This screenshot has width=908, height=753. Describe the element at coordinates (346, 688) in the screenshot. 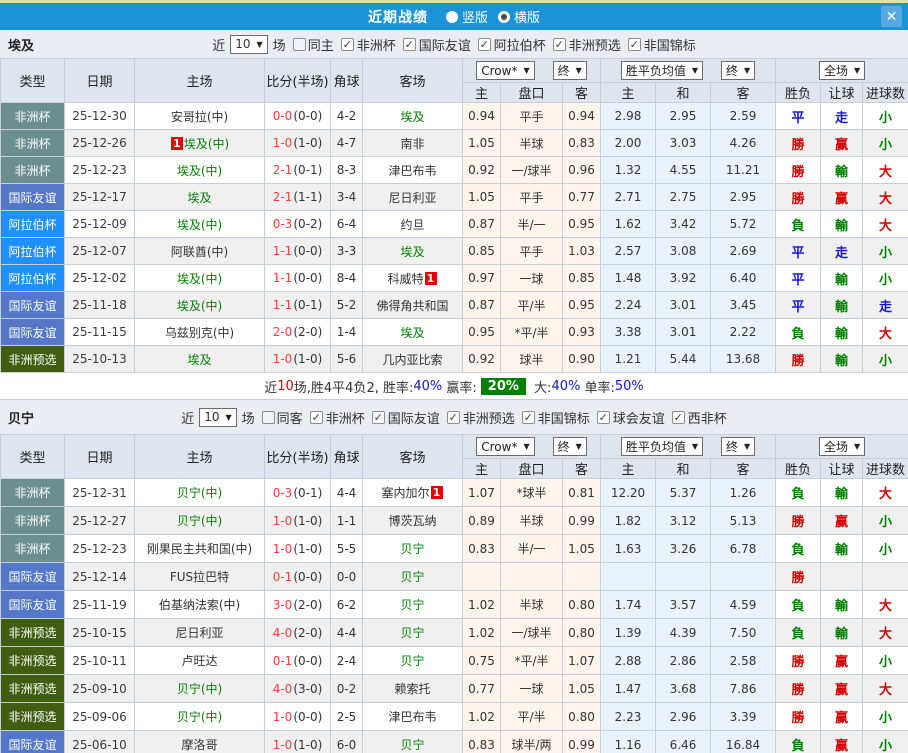

I see `corner-score: 0-2` at that location.